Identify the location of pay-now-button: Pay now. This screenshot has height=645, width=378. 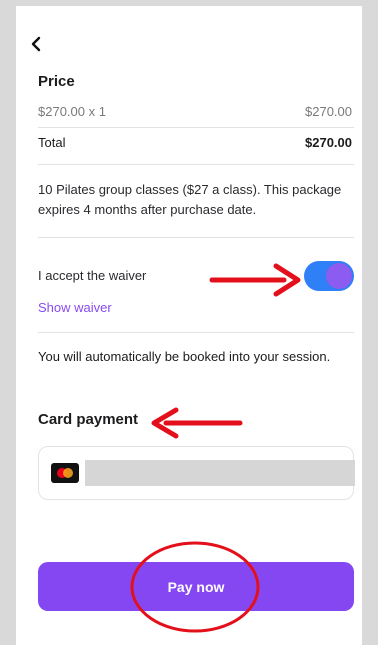
(196, 586).